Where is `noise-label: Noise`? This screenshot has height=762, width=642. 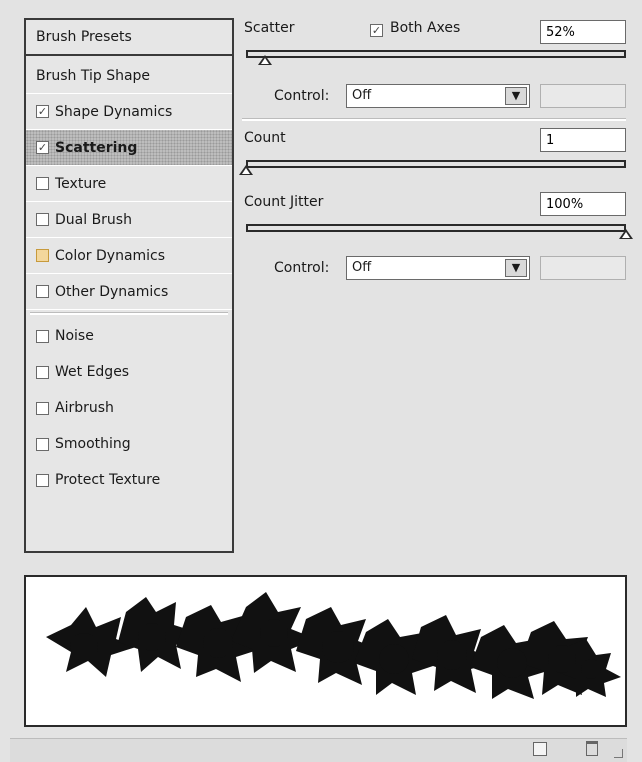 noise-label: Noise is located at coordinates (74, 336).